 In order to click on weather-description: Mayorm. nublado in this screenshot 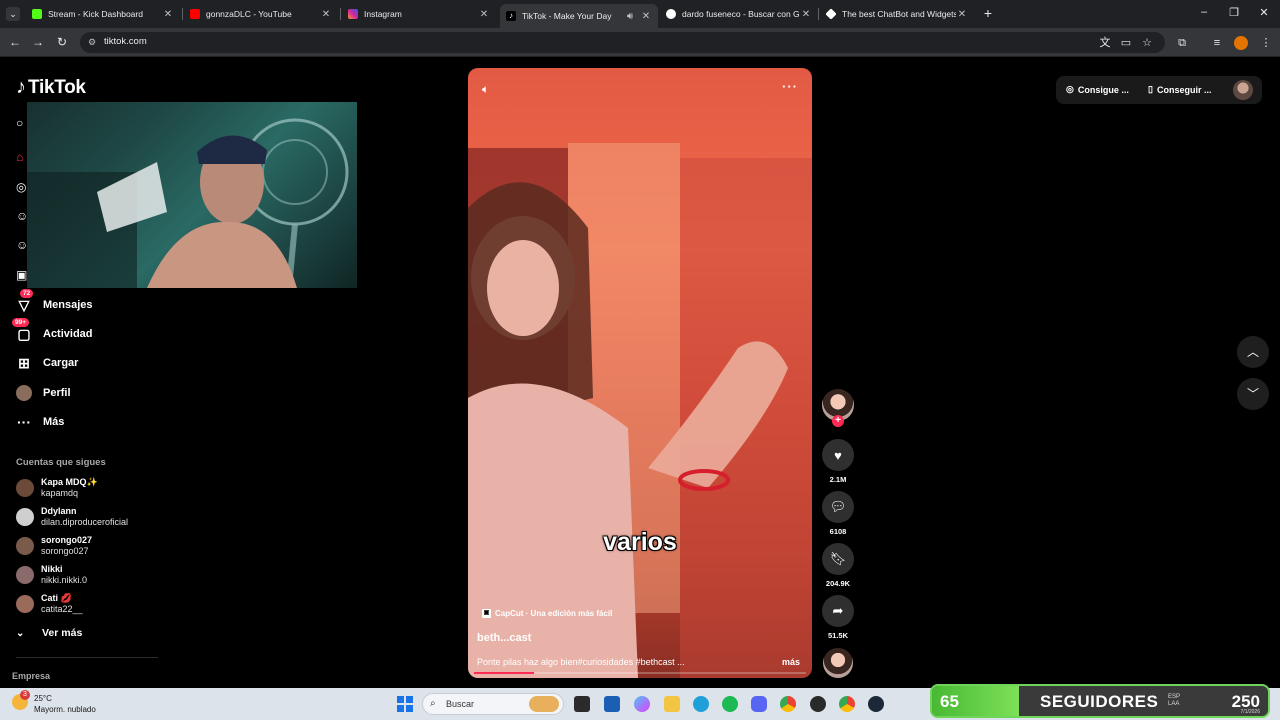, I will do `click(65, 709)`.